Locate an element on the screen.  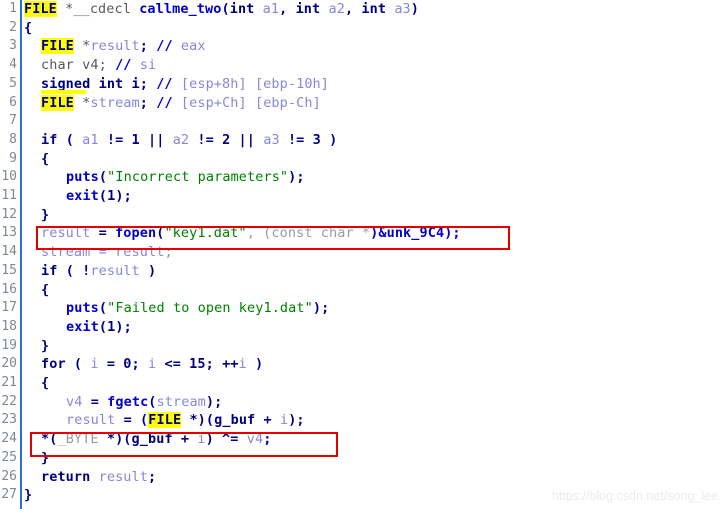
code-line-2: { is located at coordinates (28, 28).